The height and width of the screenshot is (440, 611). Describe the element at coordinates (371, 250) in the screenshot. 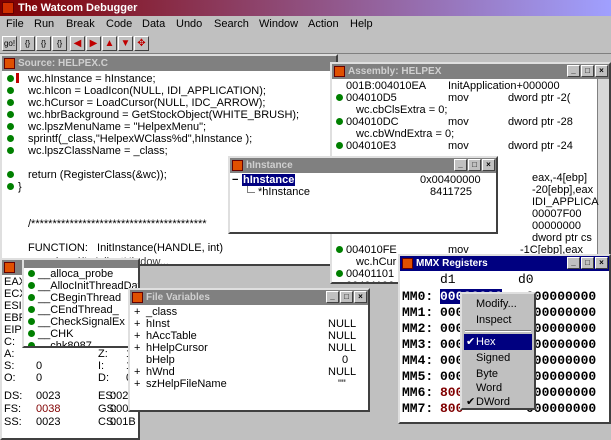

I see `asm-addr: 004010FE` at that location.